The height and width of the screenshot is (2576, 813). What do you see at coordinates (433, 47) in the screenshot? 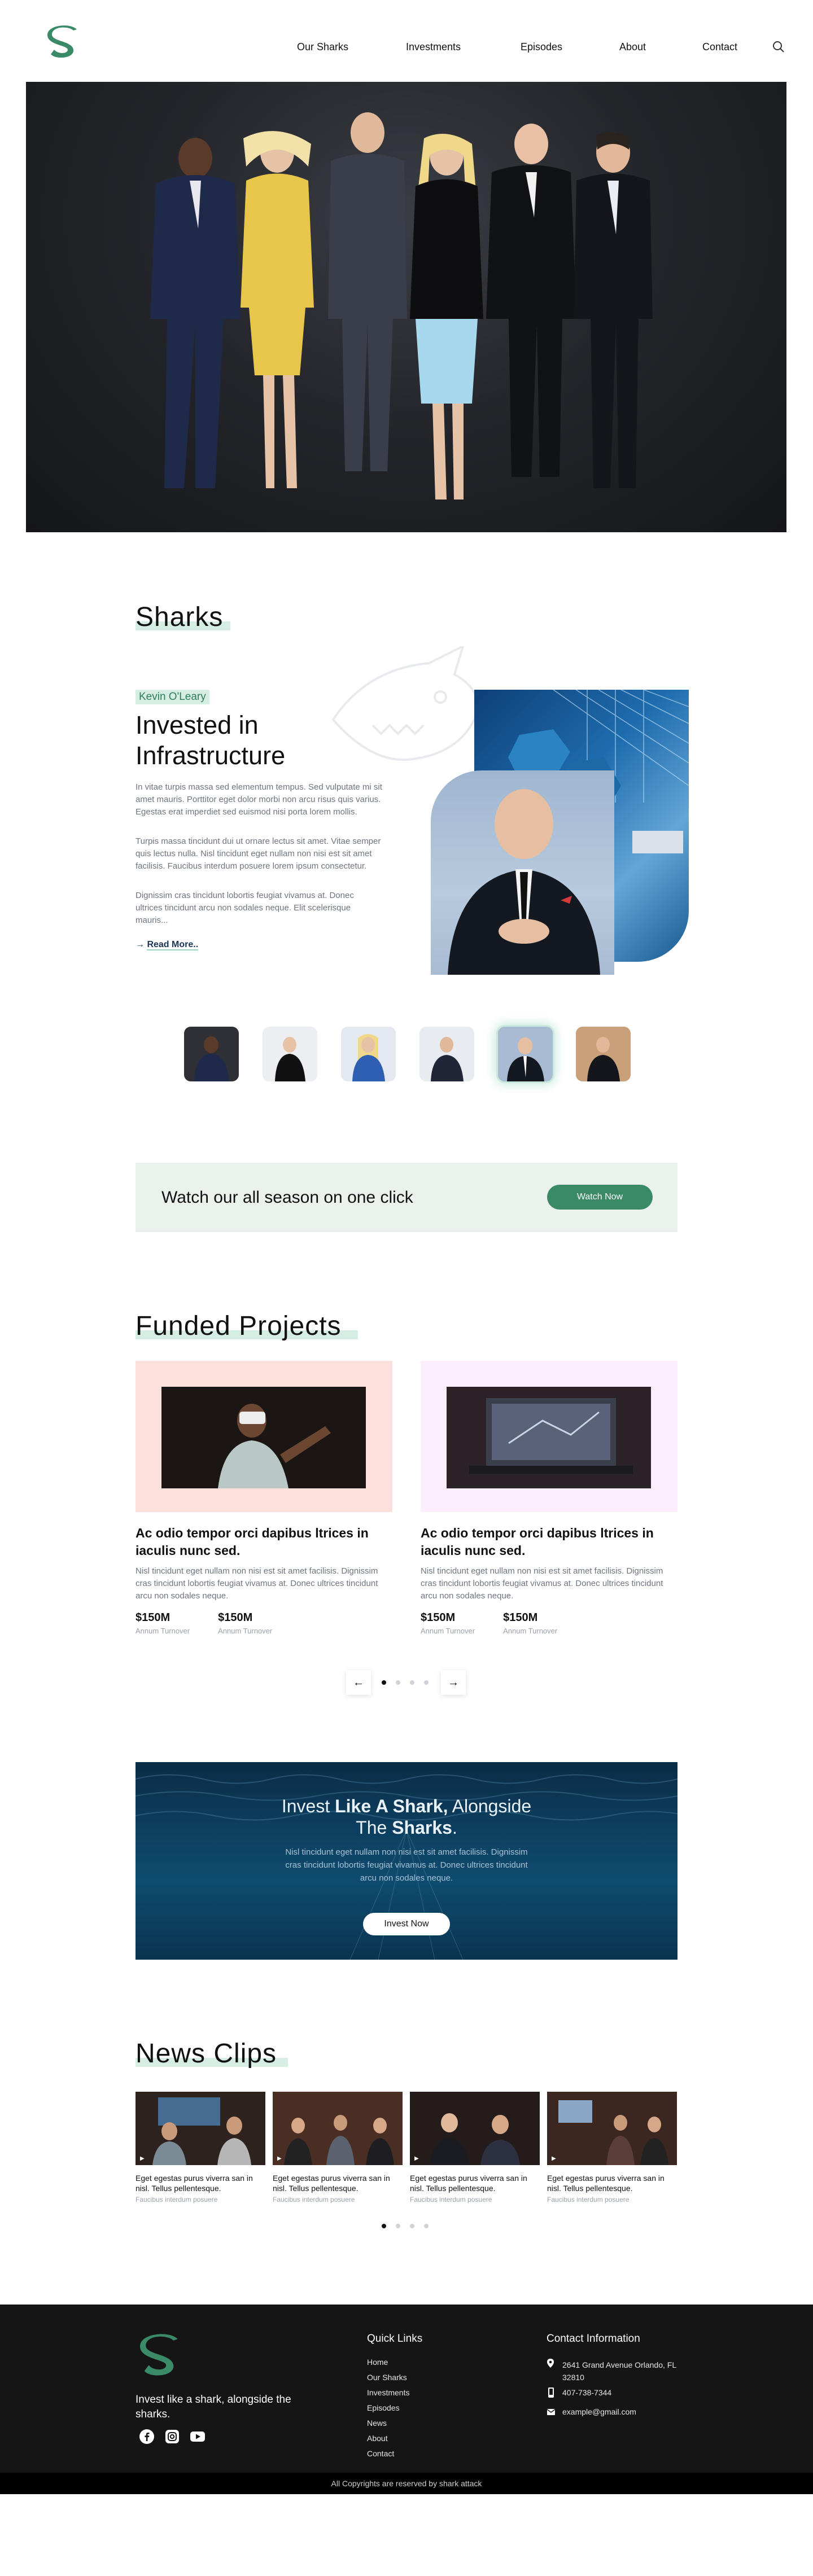
I see `nav-investments: Investments` at bounding box center [433, 47].